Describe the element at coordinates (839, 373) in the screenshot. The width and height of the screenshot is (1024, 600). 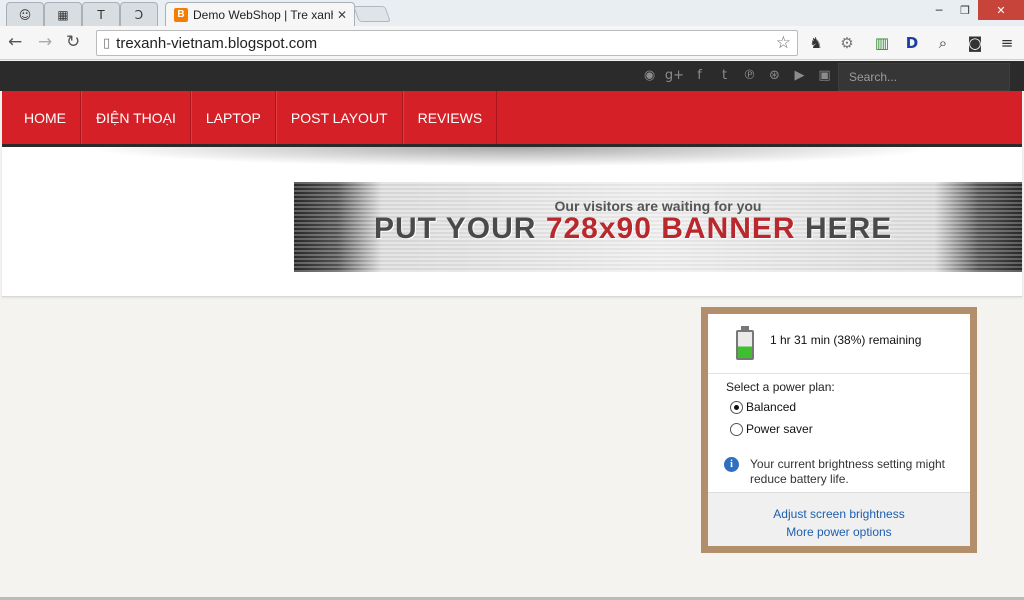
I see `divider` at that location.